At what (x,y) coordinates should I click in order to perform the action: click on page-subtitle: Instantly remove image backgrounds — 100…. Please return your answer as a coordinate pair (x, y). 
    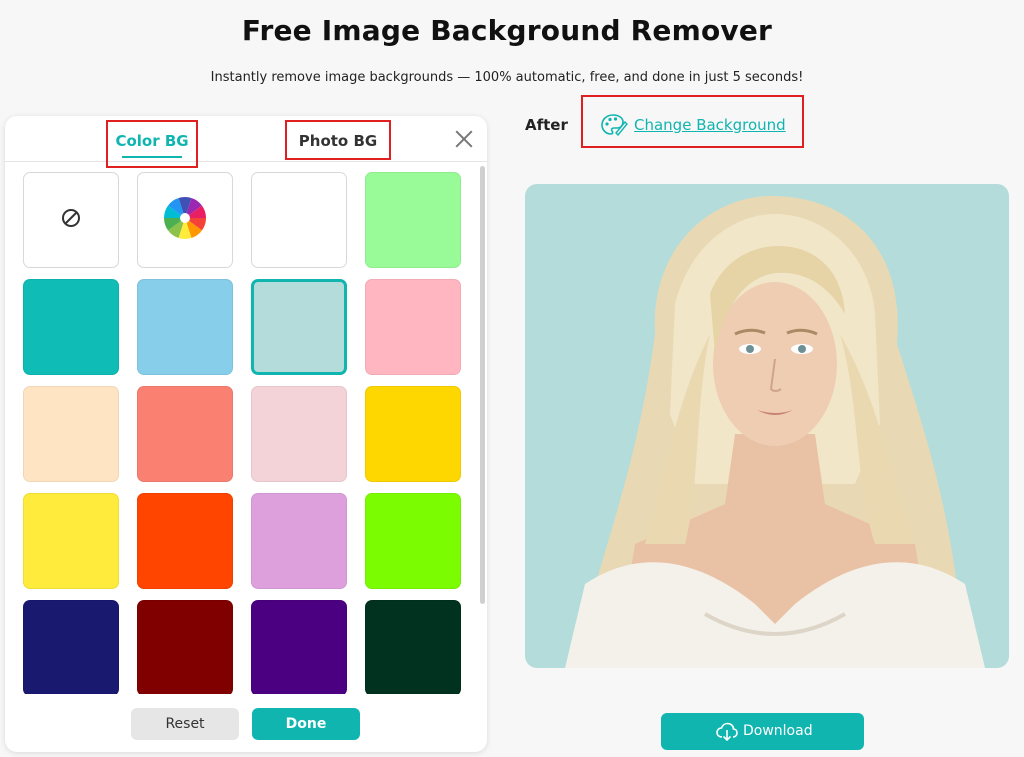
    Looking at the image, I should click on (507, 77).